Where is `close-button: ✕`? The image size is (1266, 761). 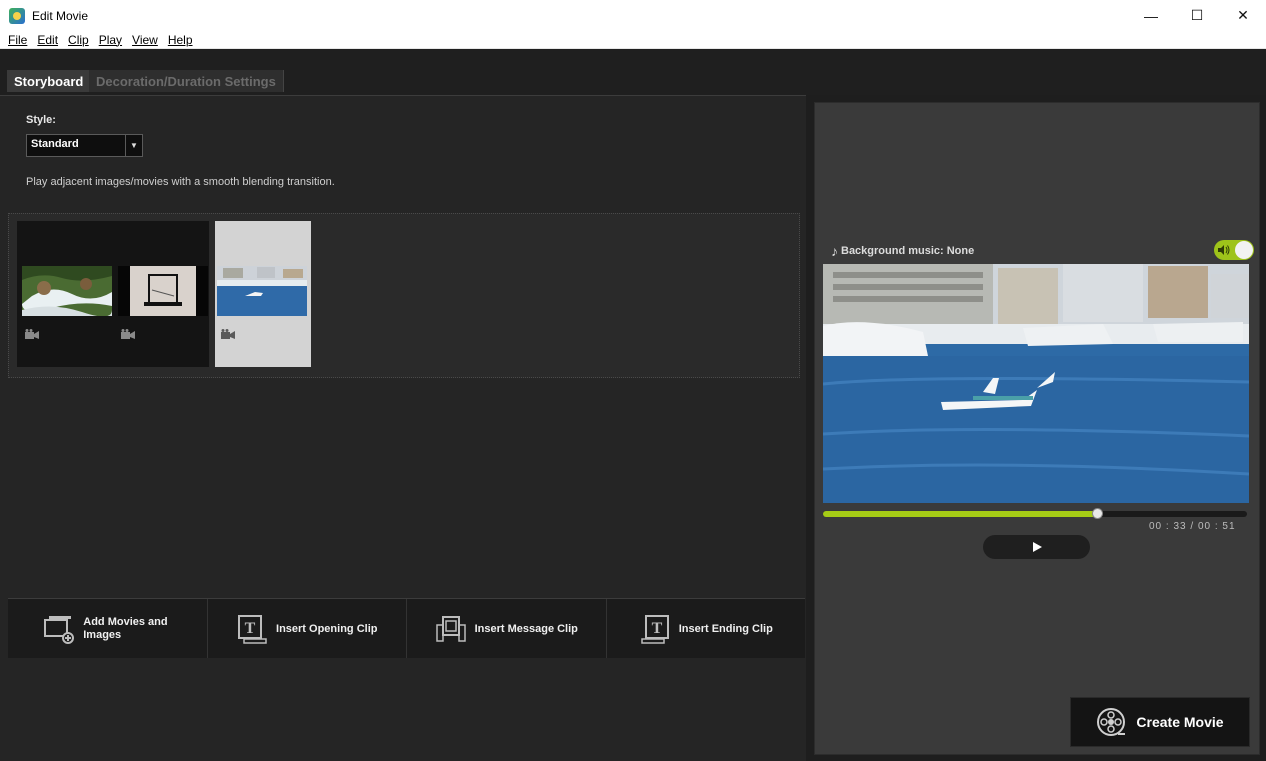
close-button: ✕ is located at coordinates (1243, 15).